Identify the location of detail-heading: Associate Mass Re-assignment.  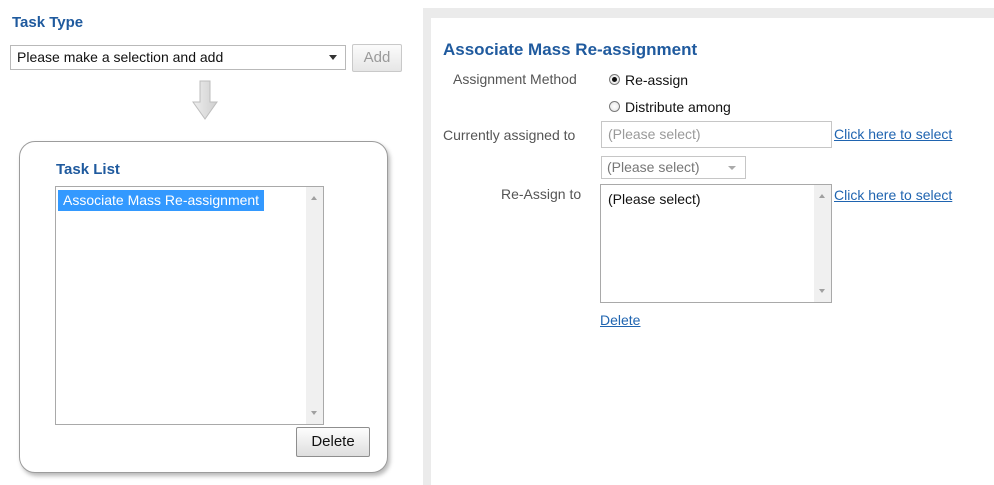
(570, 49).